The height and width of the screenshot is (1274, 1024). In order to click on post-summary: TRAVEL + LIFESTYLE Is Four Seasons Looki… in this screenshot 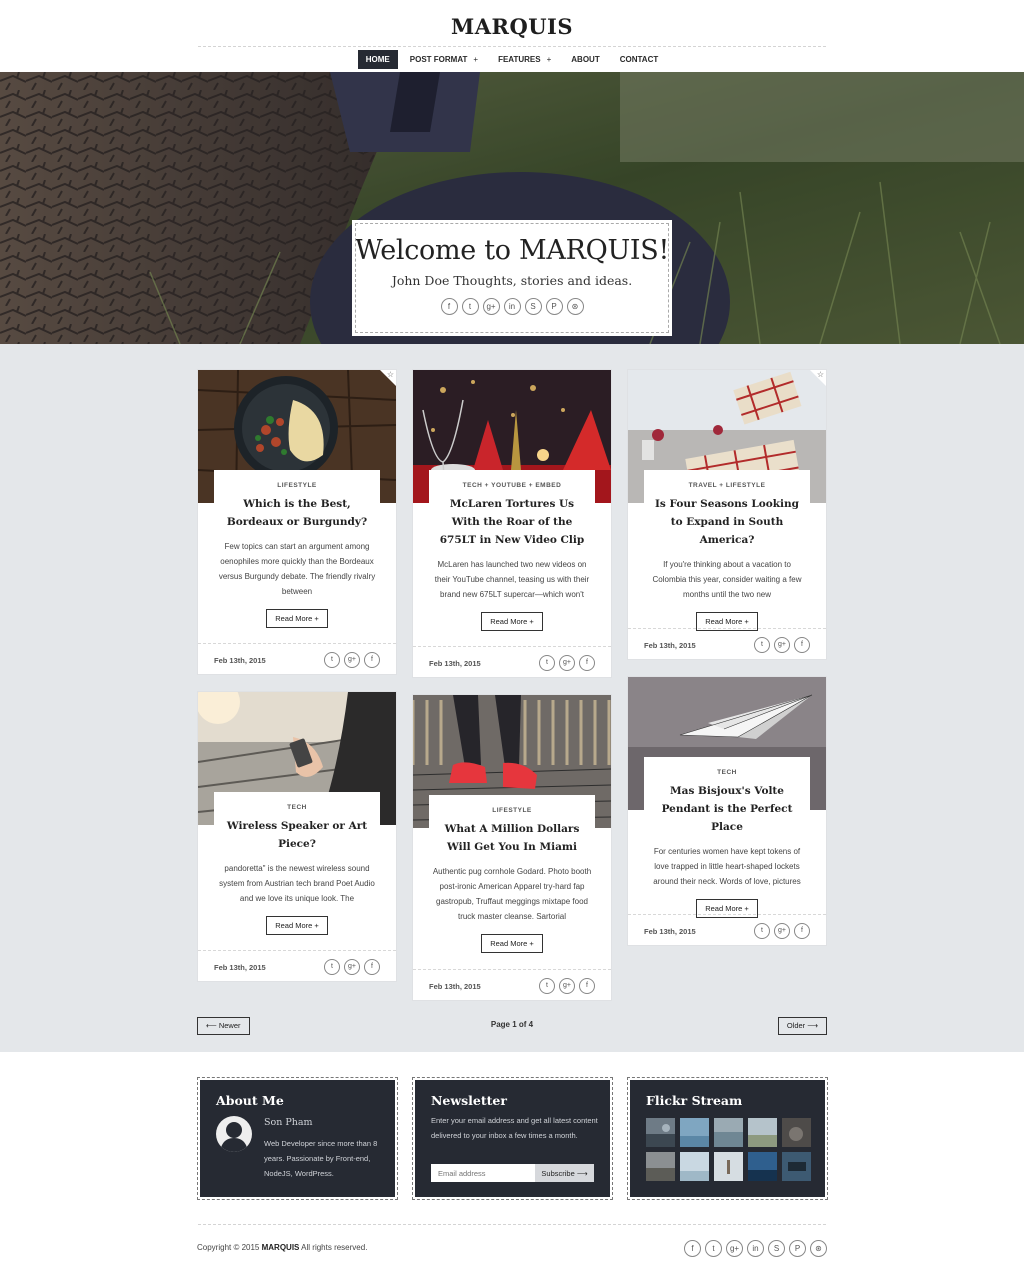, I will do `click(727, 550)`.